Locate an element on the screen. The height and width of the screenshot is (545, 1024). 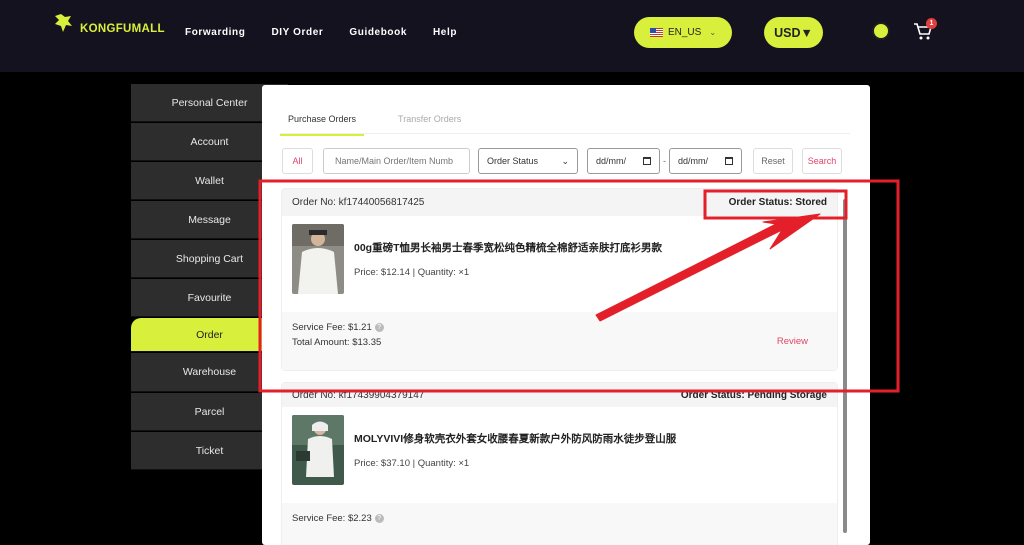
logo-text: KONGFUMALL is located at coordinates (122, 29).